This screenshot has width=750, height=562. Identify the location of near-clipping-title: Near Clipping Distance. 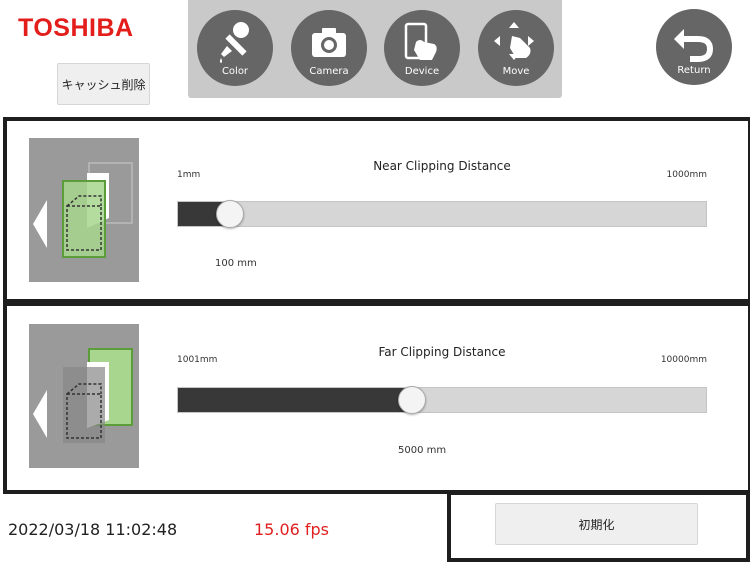
(442, 166).